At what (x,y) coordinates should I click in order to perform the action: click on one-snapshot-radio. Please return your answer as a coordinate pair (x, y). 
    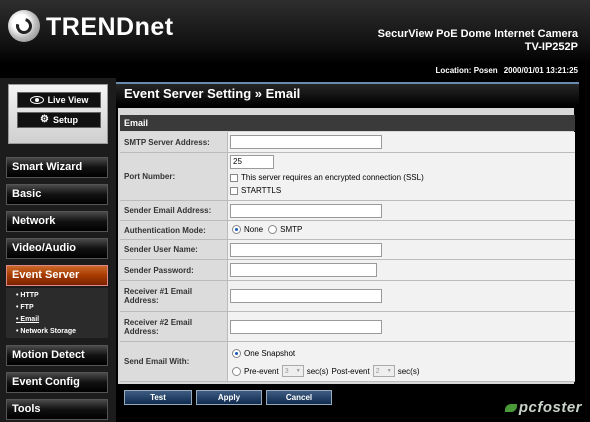
    Looking at the image, I should click on (236, 353).